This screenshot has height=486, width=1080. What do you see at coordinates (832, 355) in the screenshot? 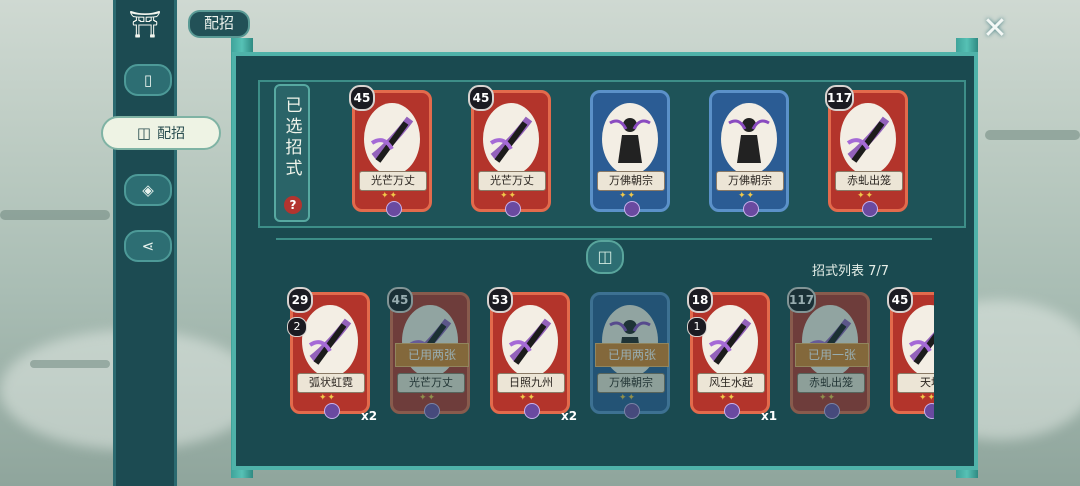
I see `used-status-tag: 已用一张` at bounding box center [832, 355].